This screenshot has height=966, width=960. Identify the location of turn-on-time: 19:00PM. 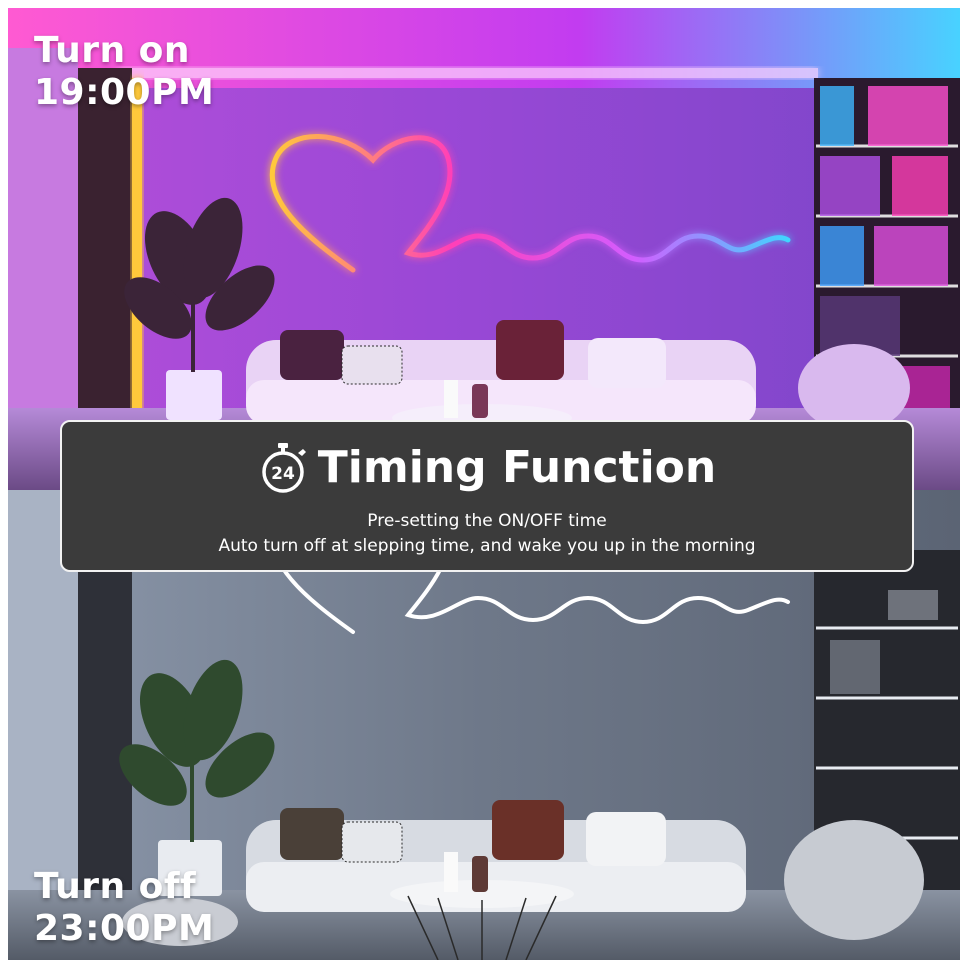
(124, 92).